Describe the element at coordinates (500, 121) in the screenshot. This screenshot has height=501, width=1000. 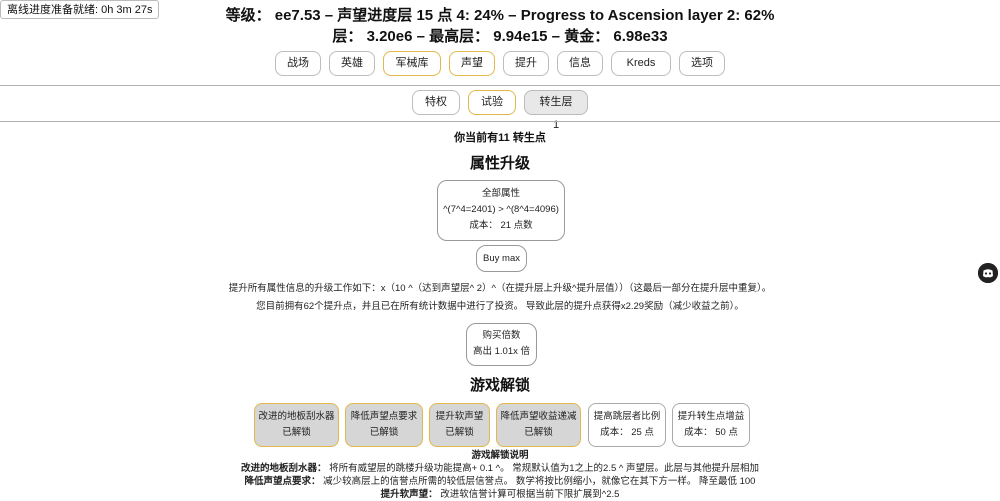
I see `divider-bottom` at that location.